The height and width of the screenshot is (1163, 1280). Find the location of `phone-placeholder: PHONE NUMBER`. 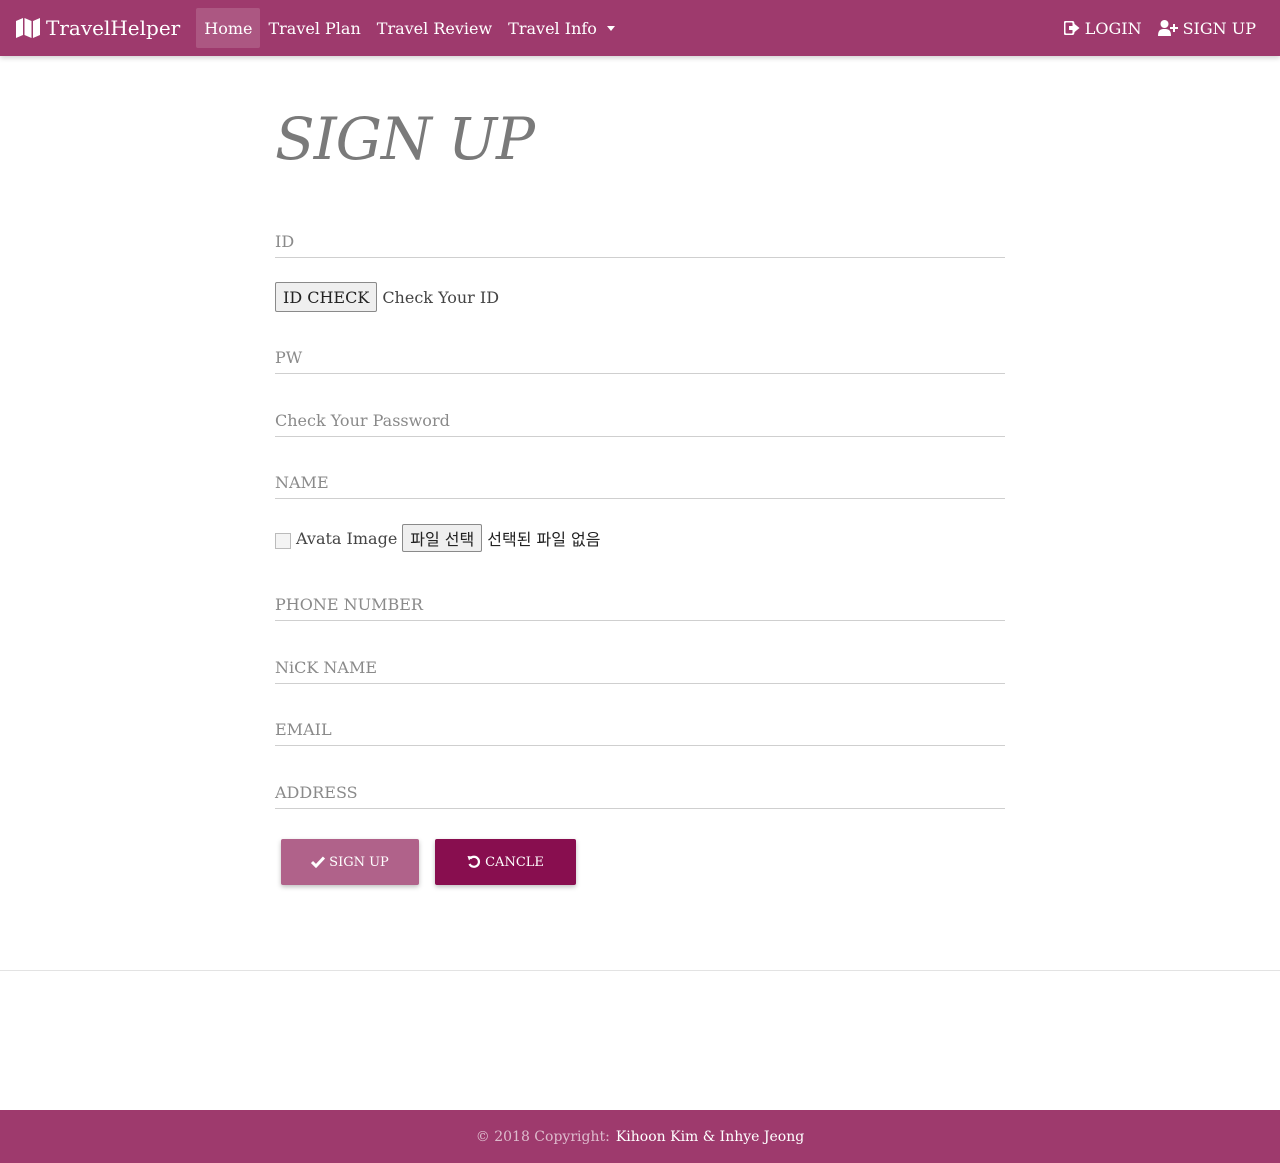

phone-placeholder: PHONE NUMBER is located at coordinates (349, 604).